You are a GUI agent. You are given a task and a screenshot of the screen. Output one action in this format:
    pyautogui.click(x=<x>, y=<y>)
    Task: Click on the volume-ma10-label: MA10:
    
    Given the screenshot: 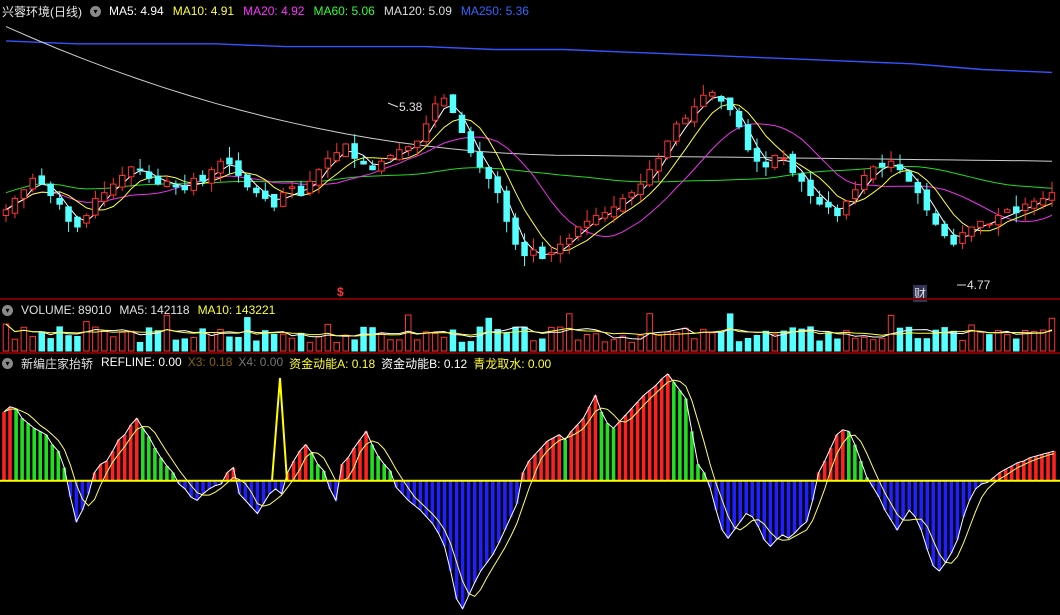 What is the action you would take?
    pyautogui.click(x=215, y=310)
    